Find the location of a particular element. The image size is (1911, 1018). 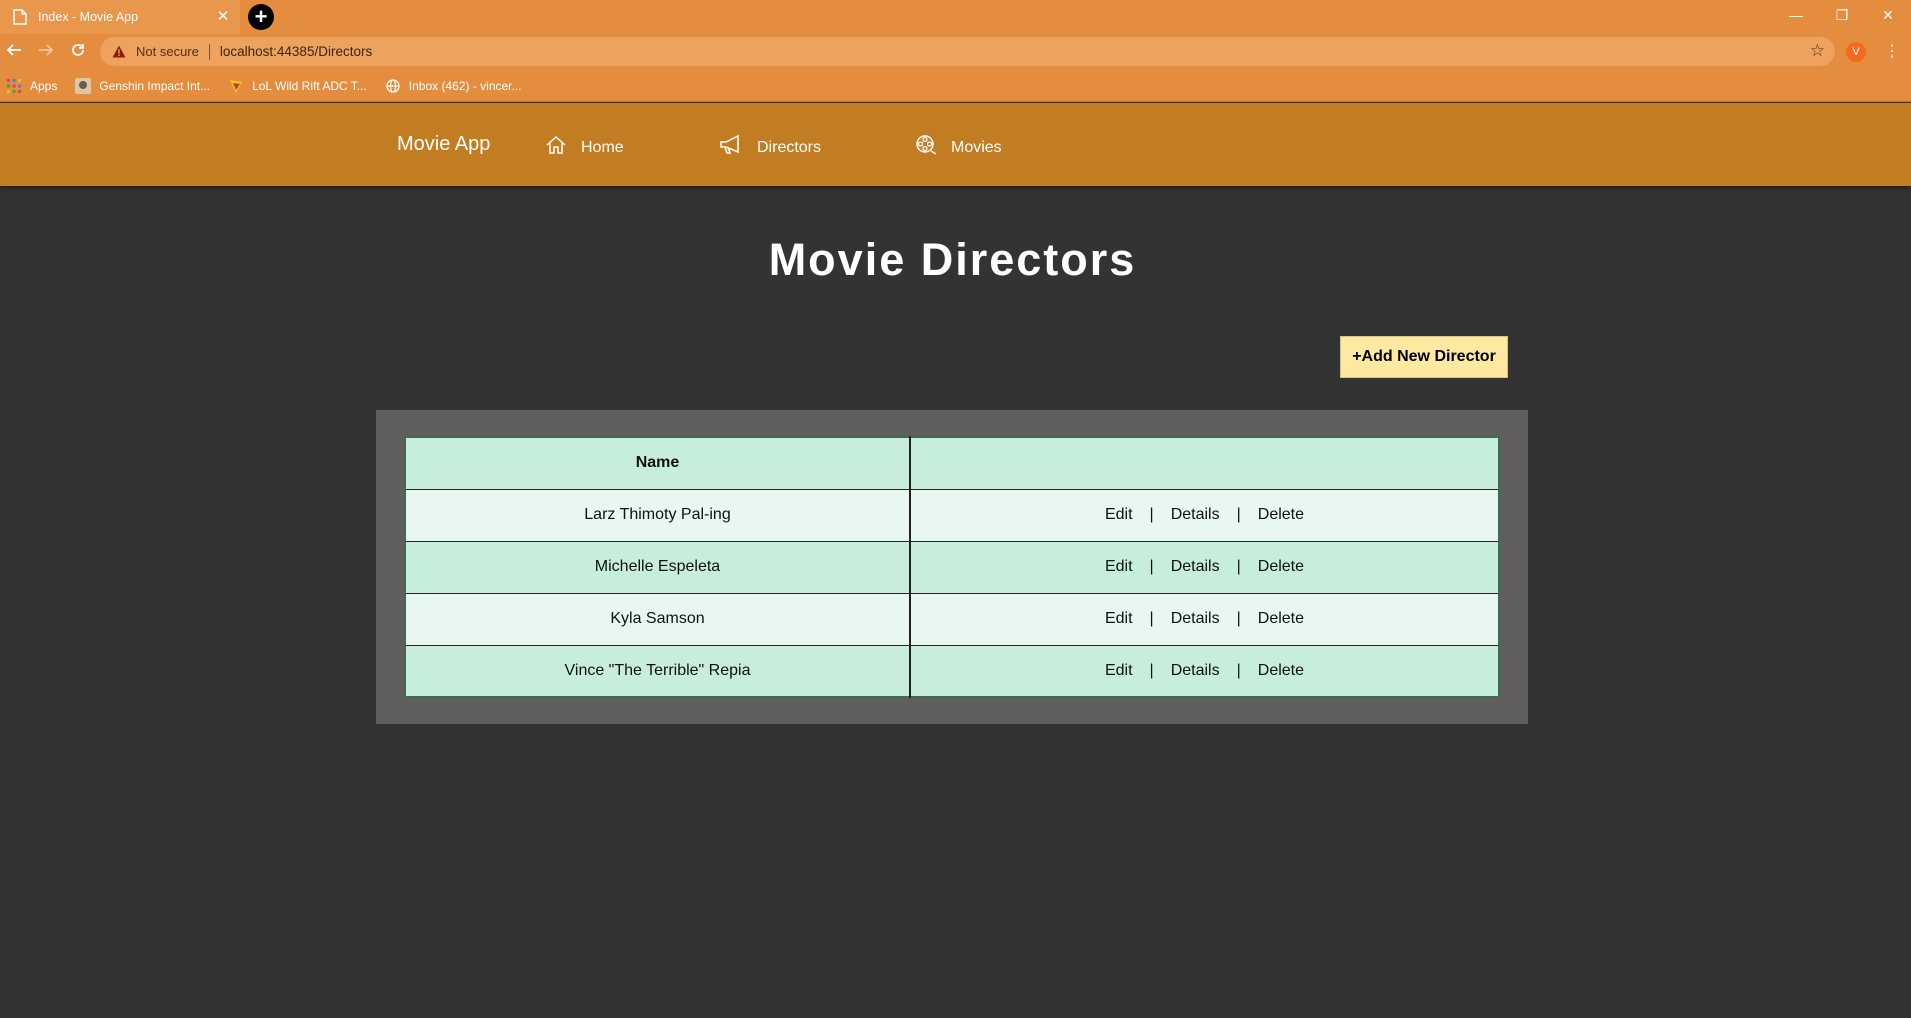

new-tab-button: + is located at coordinates (261, 17).